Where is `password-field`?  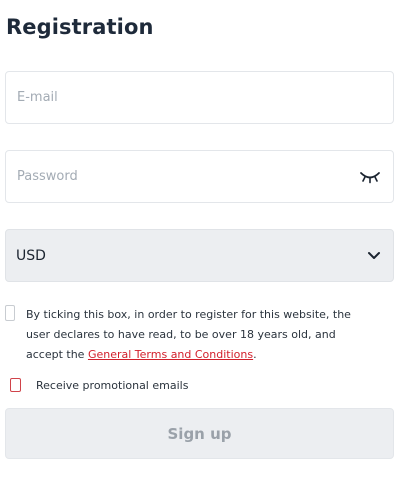 password-field is located at coordinates (199, 176).